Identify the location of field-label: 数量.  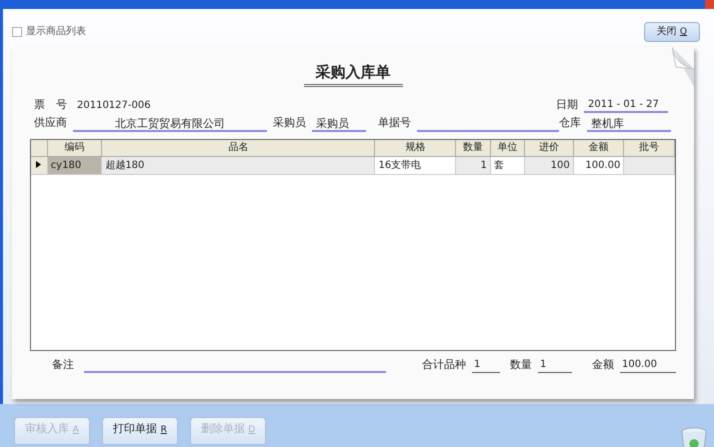
(521, 364).